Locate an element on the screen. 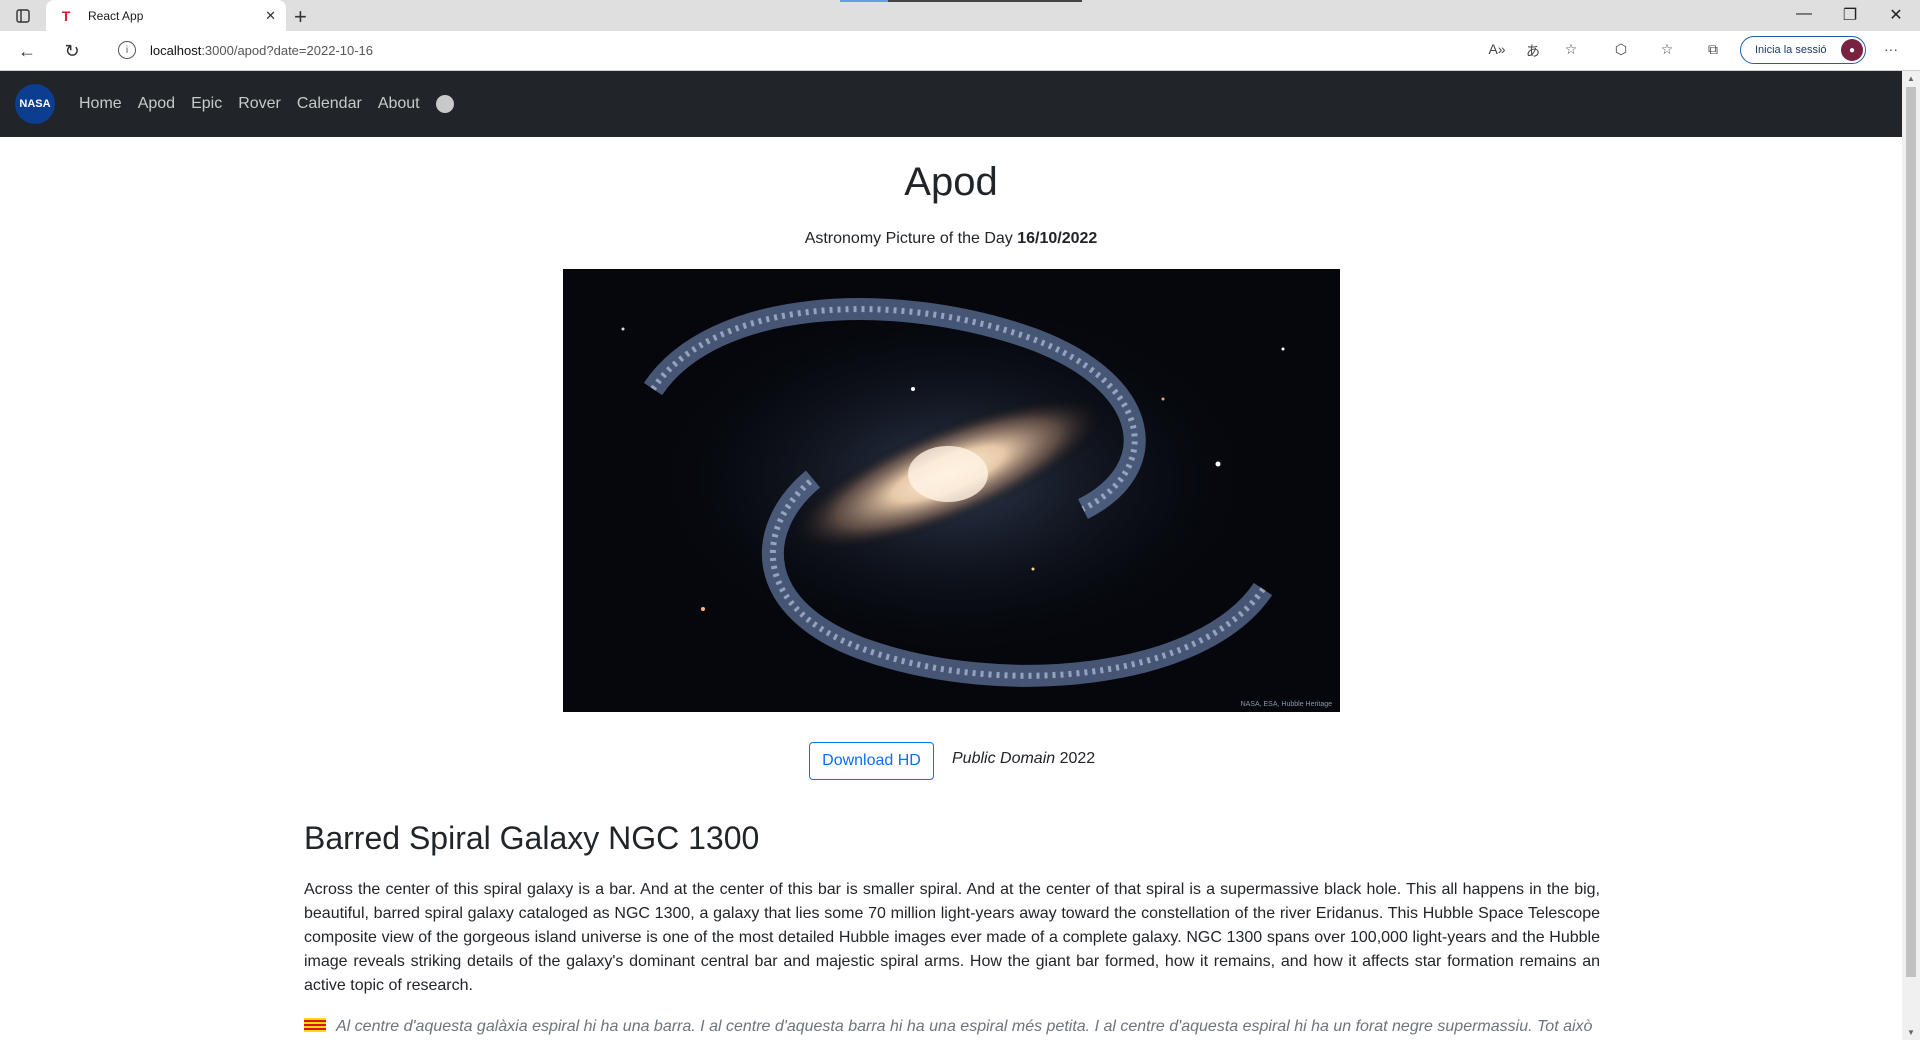 The width and height of the screenshot is (1920, 1040). more-menu-icon: ··· is located at coordinates (1891, 49).